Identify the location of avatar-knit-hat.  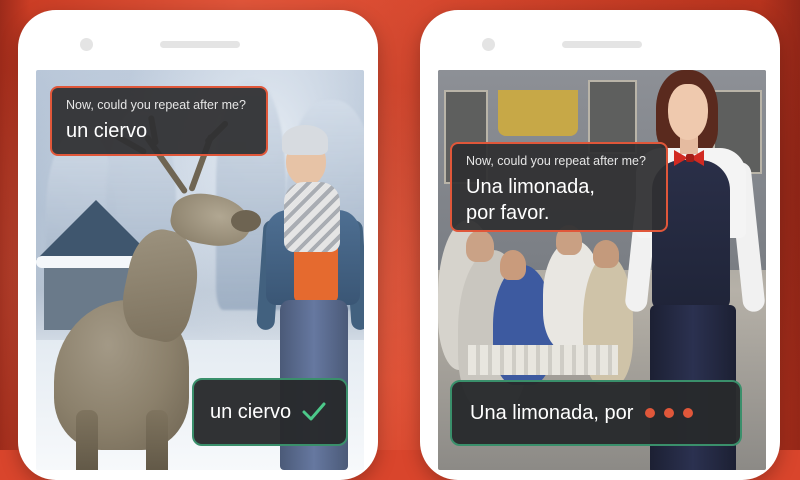
(305, 140).